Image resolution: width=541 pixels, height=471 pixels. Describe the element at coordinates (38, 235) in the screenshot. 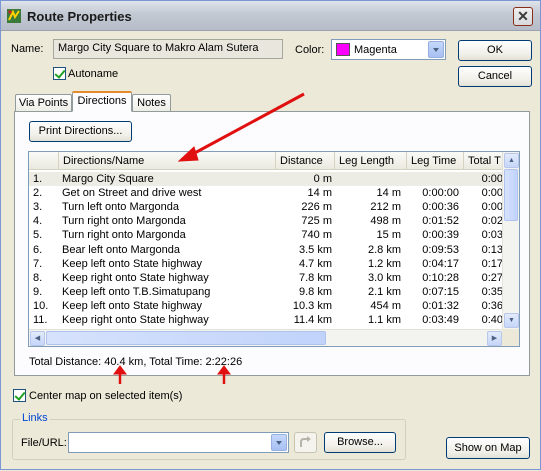

I see `cell-number: 5.` at that location.